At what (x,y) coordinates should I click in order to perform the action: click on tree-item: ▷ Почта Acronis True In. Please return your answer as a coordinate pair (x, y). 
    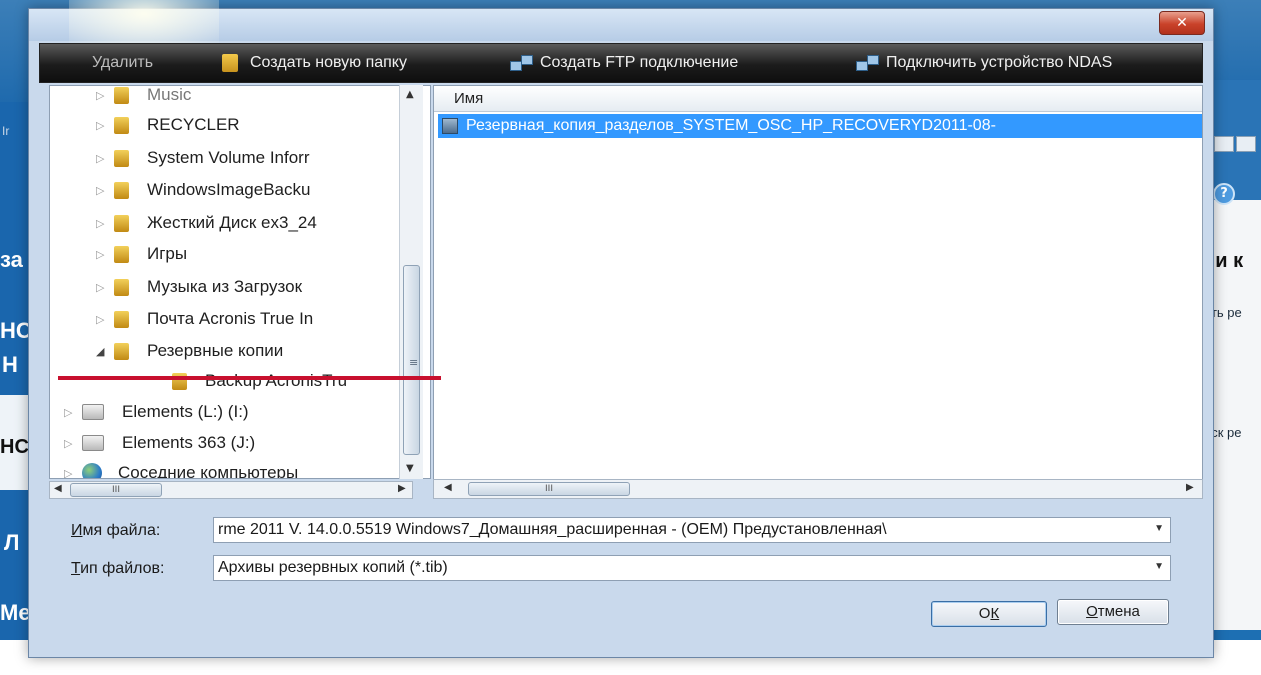
    Looking at the image, I should click on (204, 319).